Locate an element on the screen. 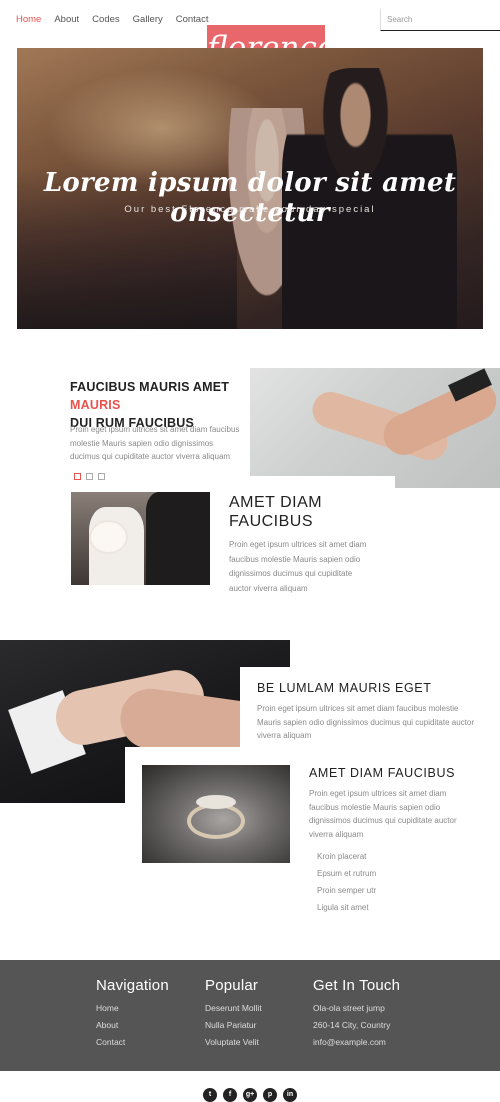 Image resolution: width=500 pixels, height=1102 pixels. search-input: Search is located at coordinates (440, 20).